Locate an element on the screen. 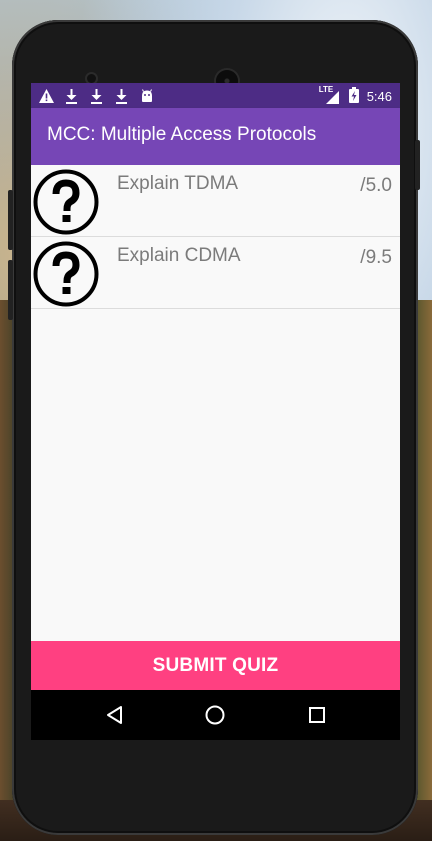  navigation-bar is located at coordinates (215, 715).